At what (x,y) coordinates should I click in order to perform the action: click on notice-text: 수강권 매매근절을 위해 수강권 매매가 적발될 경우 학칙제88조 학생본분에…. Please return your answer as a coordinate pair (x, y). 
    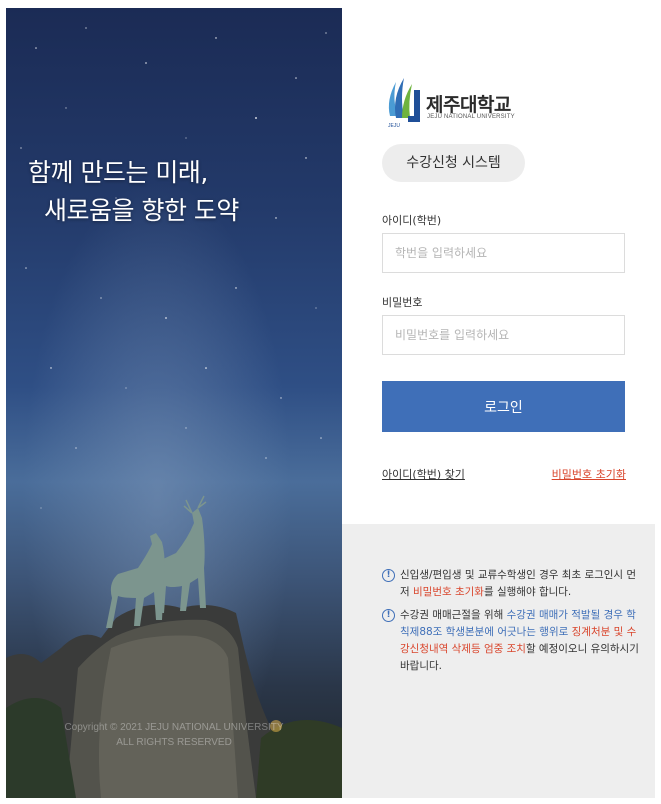
    Looking at the image, I should click on (512, 641).